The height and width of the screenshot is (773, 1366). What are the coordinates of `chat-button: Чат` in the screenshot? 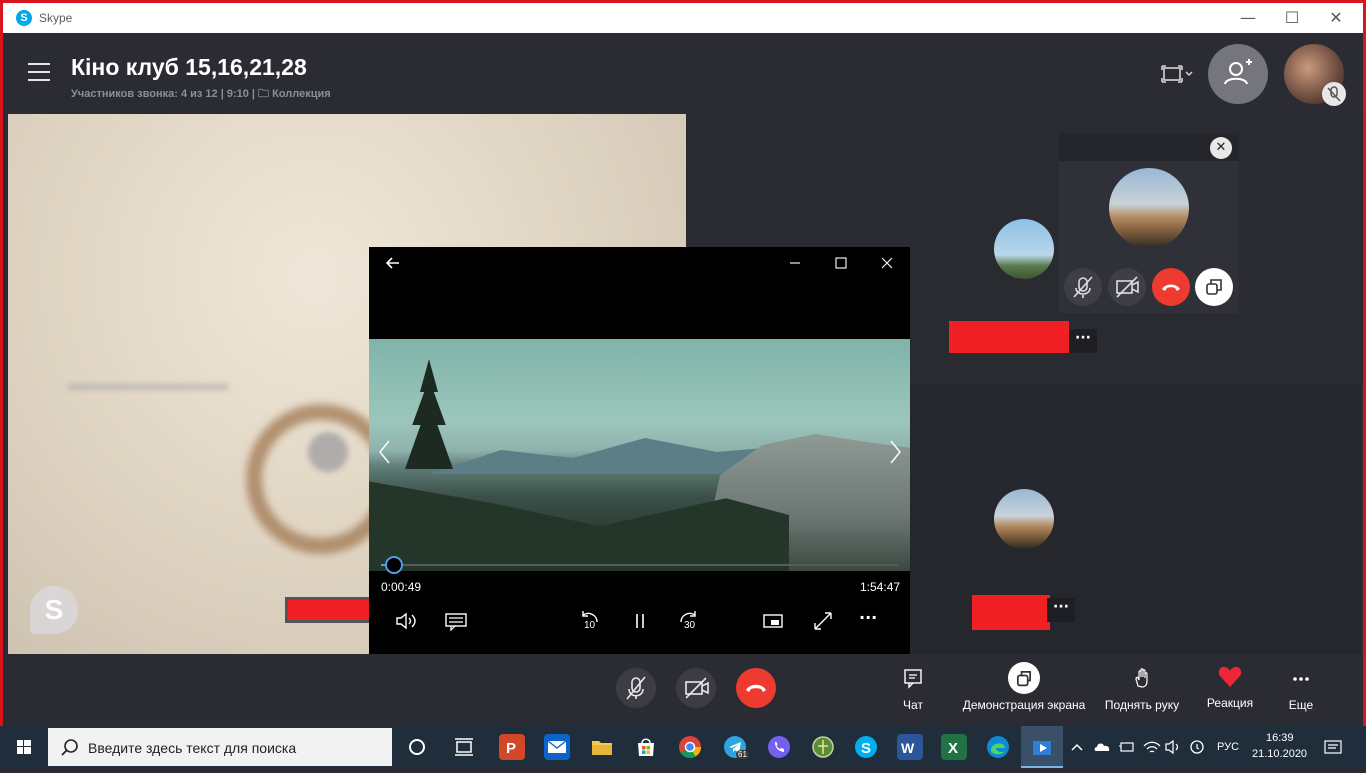 It's located at (913, 691).